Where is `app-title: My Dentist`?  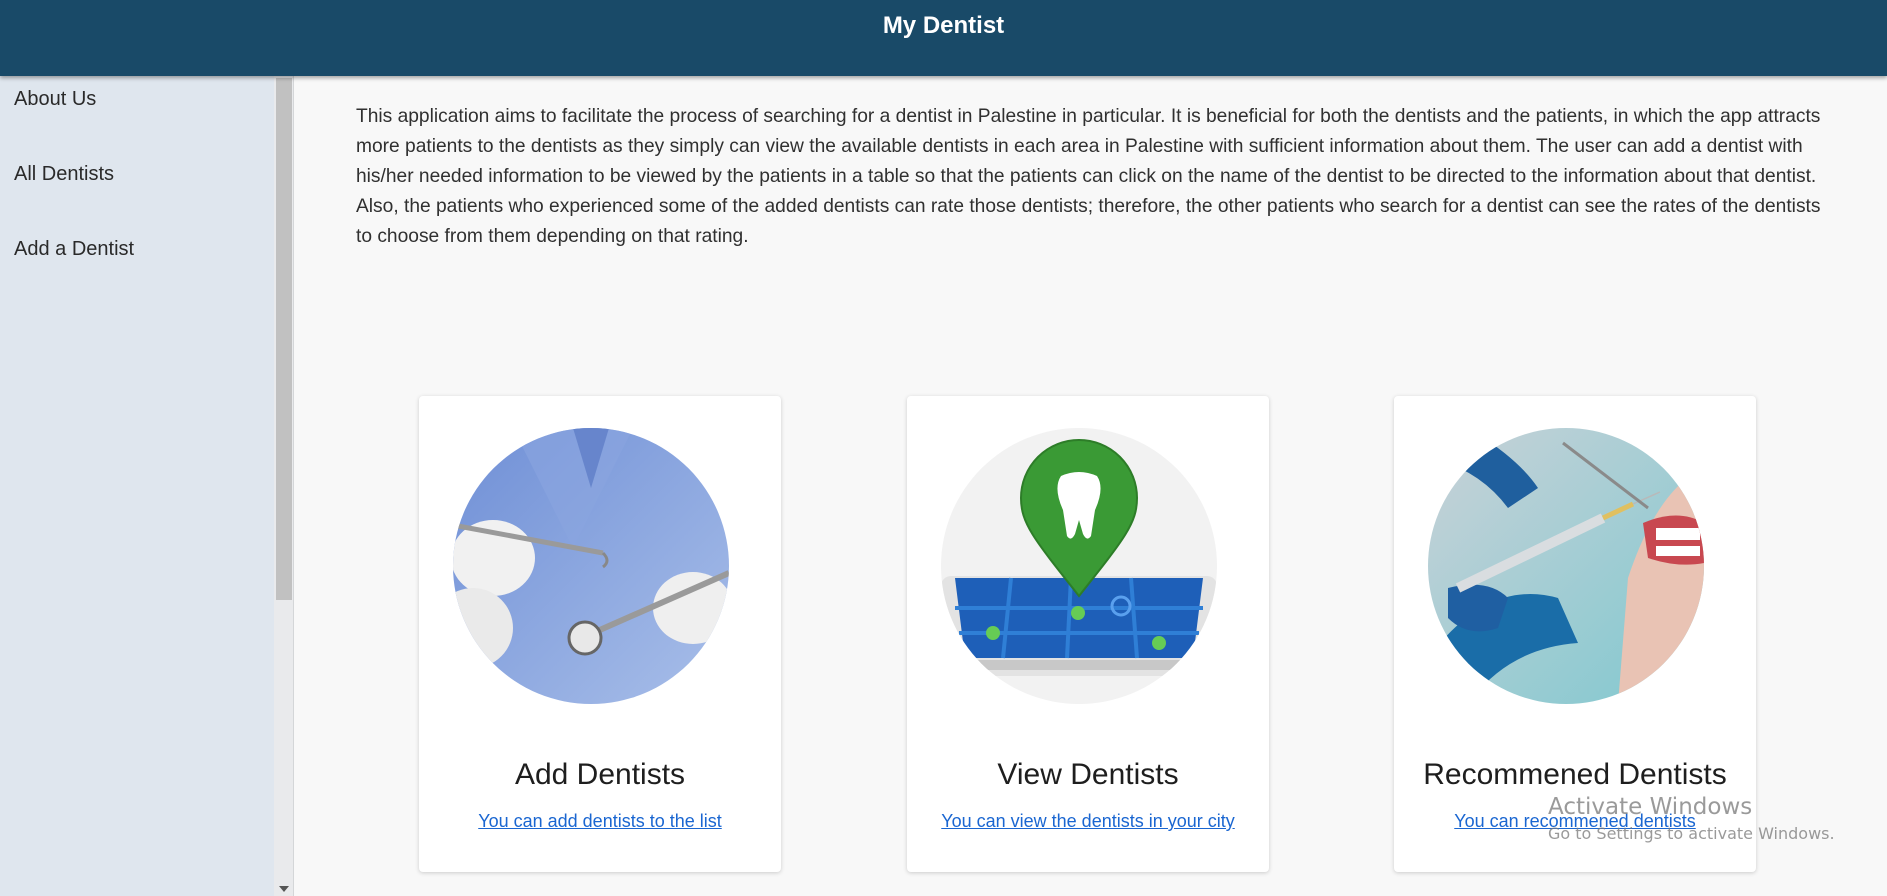 app-title: My Dentist is located at coordinates (943, 25).